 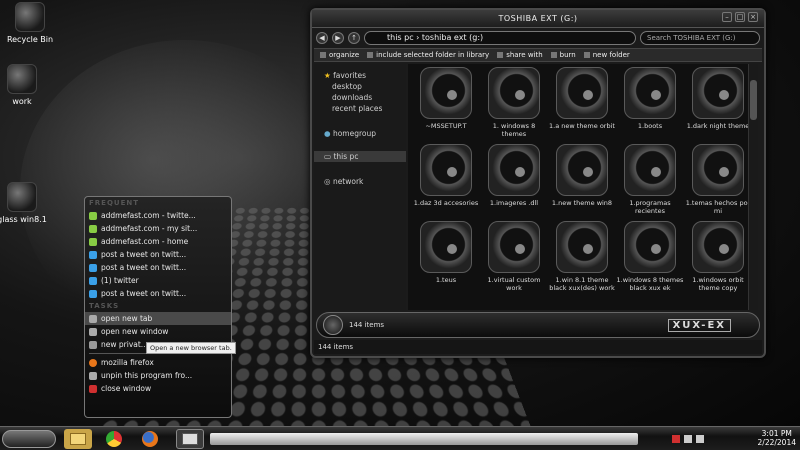 What do you see at coordinates (360, 97) in the screenshot?
I see `nav-downloads: downloads` at bounding box center [360, 97].